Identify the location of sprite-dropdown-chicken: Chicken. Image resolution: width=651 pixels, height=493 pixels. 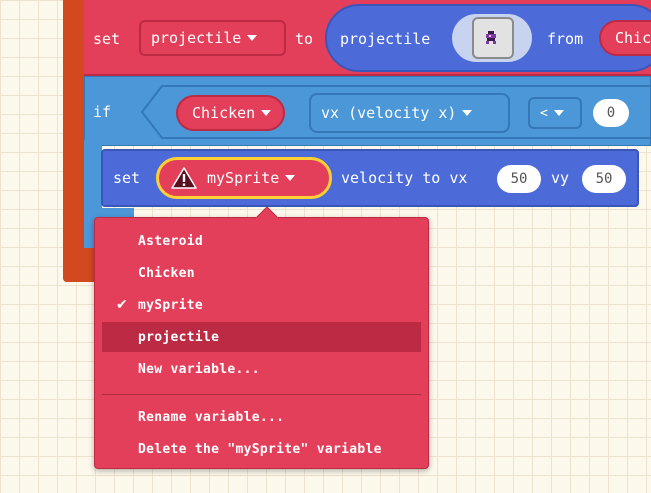
(231, 113).